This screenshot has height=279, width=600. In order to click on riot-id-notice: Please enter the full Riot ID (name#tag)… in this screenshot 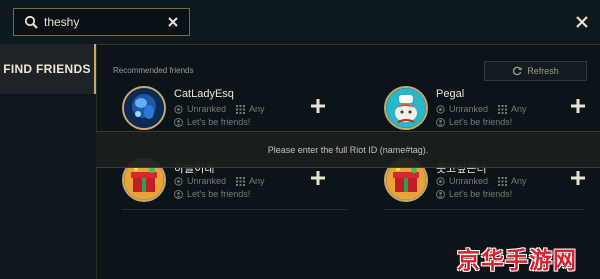, I will do `click(348, 149)`.